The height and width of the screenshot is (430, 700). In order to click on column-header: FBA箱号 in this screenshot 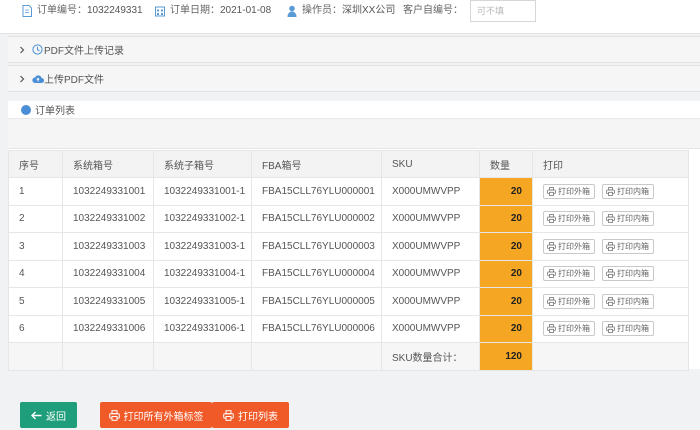, I will do `click(316, 164)`.